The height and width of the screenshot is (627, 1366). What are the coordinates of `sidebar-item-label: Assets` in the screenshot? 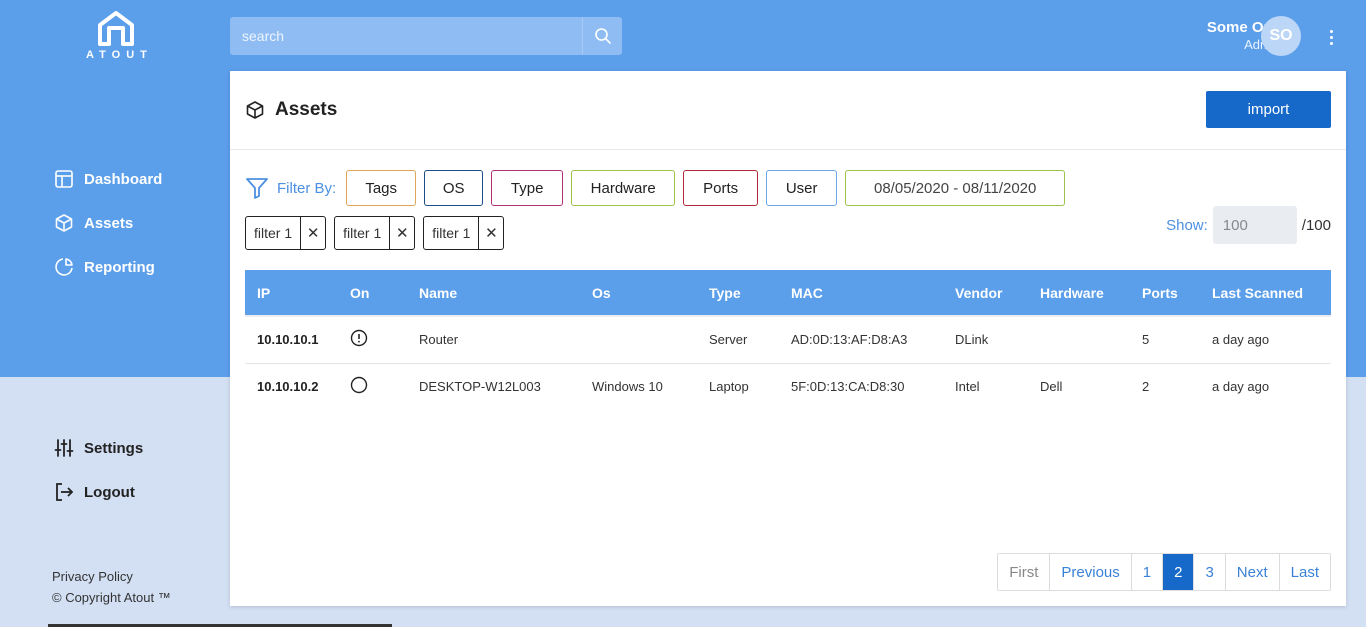 It's located at (109, 223).